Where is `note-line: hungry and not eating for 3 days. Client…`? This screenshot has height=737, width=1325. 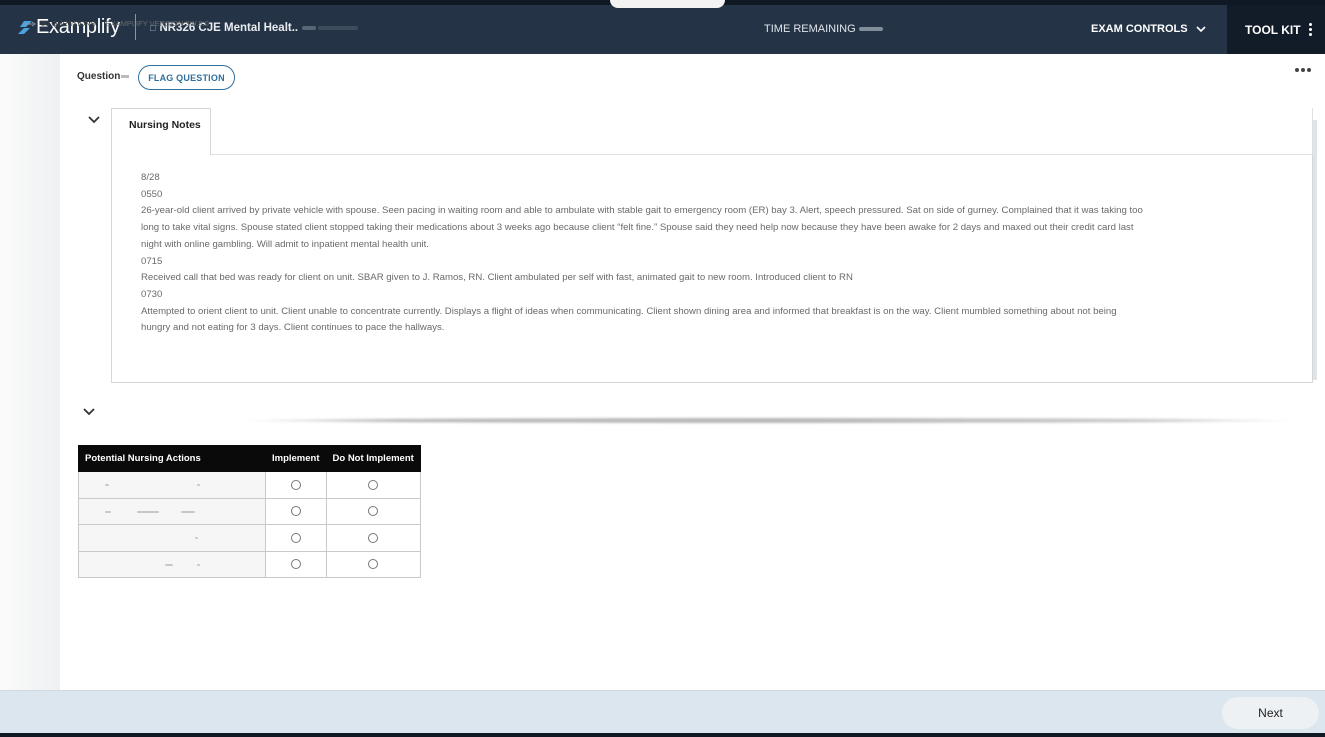 note-line: hungry and not eating for 3 days. Client… is located at coordinates (293, 328).